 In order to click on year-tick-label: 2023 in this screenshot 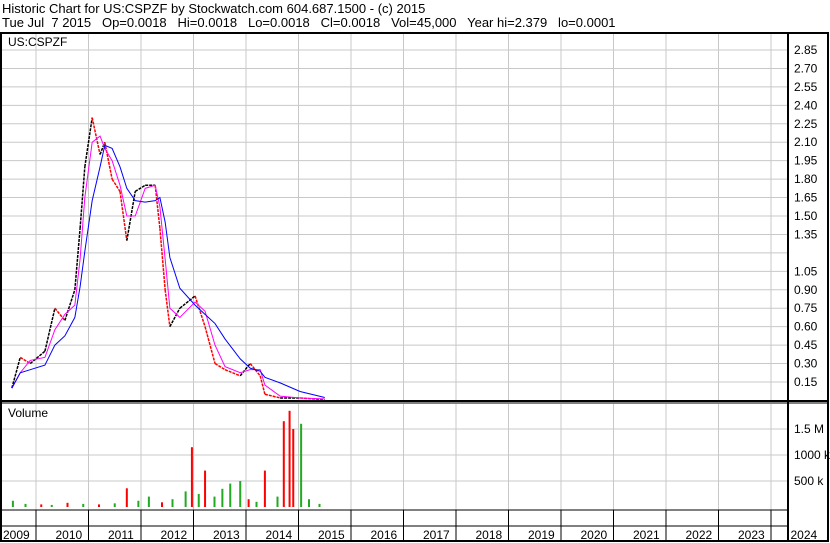, I will do `click(751, 535)`.